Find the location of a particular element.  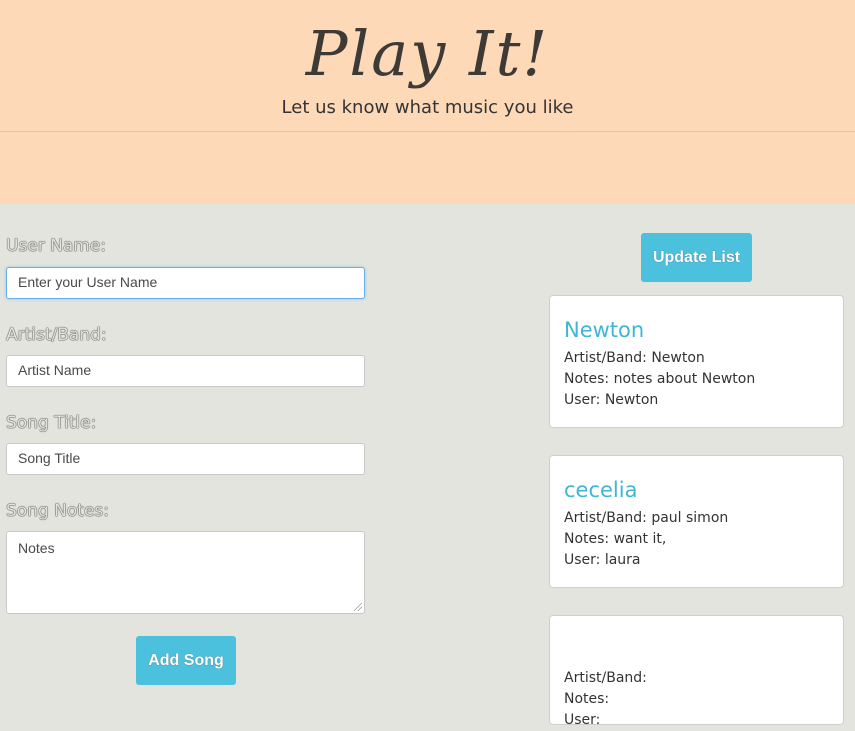

add-song-button: Add Song is located at coordinates (186, 660).